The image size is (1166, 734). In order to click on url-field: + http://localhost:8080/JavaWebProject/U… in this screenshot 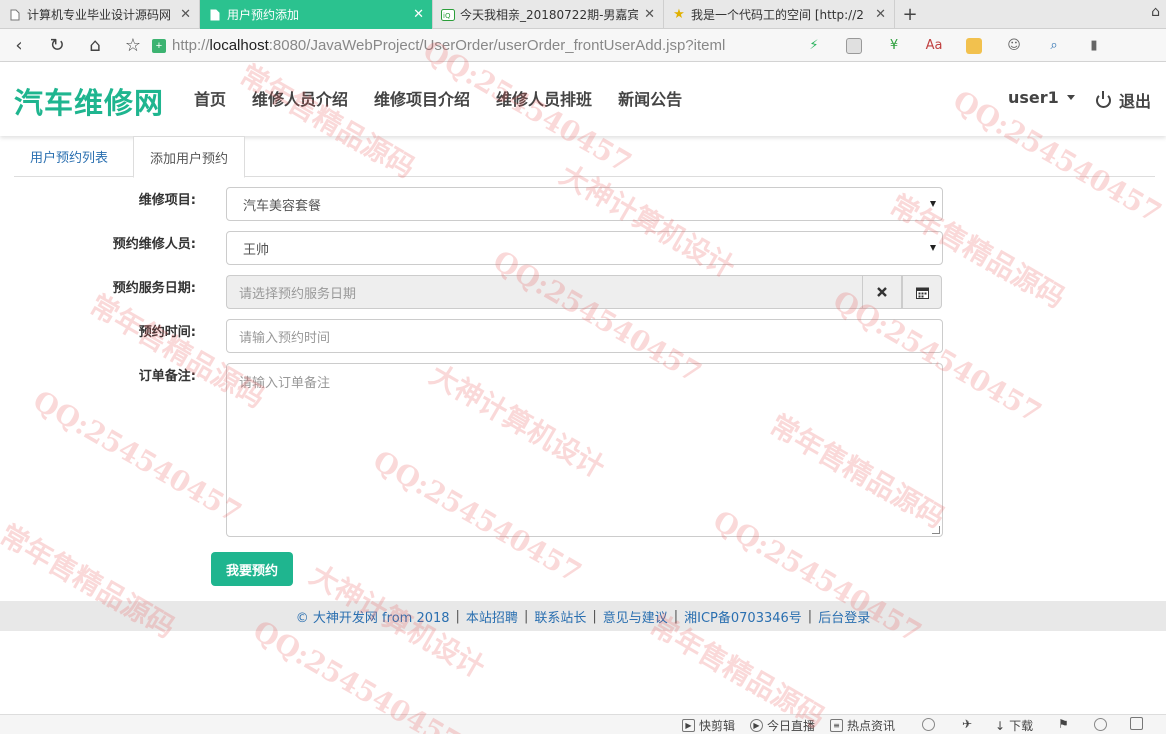, I will do `click(497, 45)`.